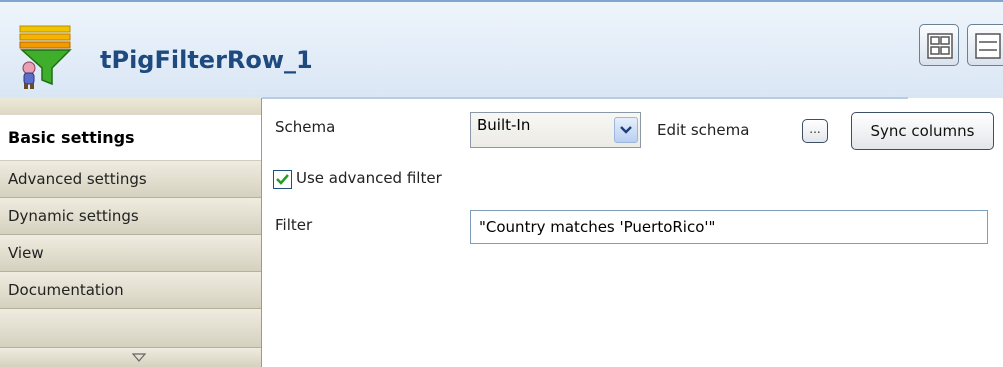 Image resolution: width=1003 pixels, height=367 pixels. Describe the element at coordinates (130, 107) in the screenshot. I see `tab-list-top-edge` at that location.